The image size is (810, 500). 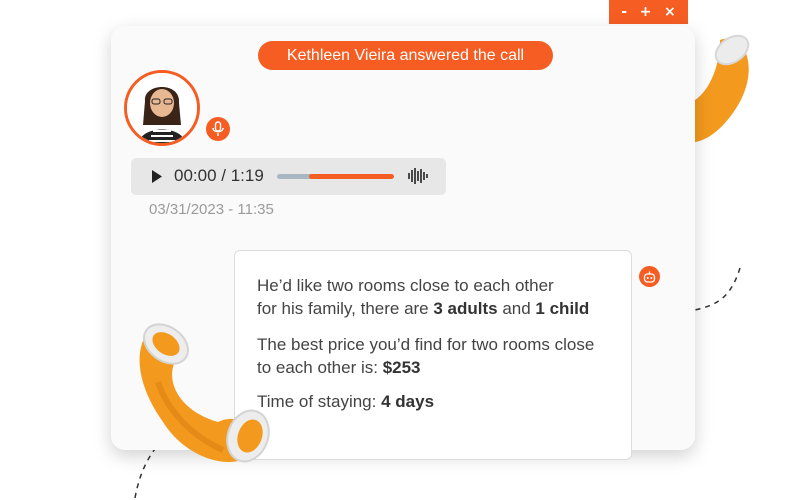 What do you see at coordinates (219, 175) in the screenshot?
I see `playback-time: 00:00 / 1:19` at bounding box center [219, 175].